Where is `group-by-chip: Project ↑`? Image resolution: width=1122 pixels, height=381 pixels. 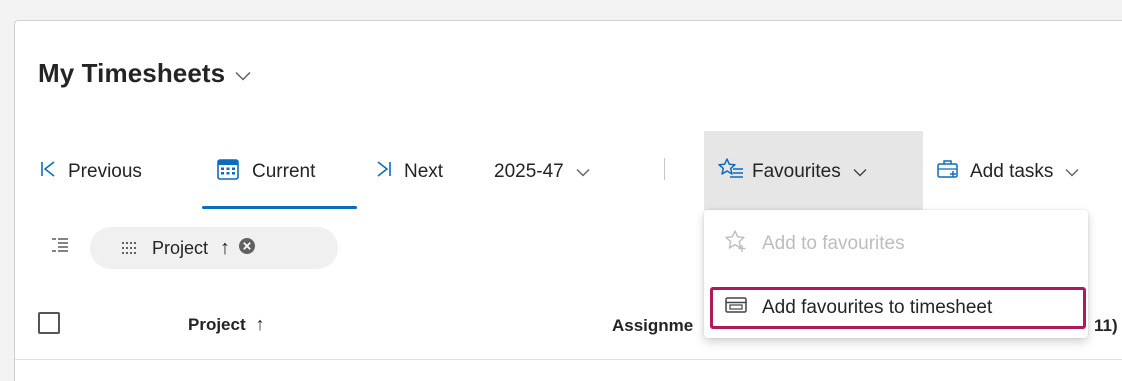
group-by-chip: Project ↑ is located at coordinates (214, 248).